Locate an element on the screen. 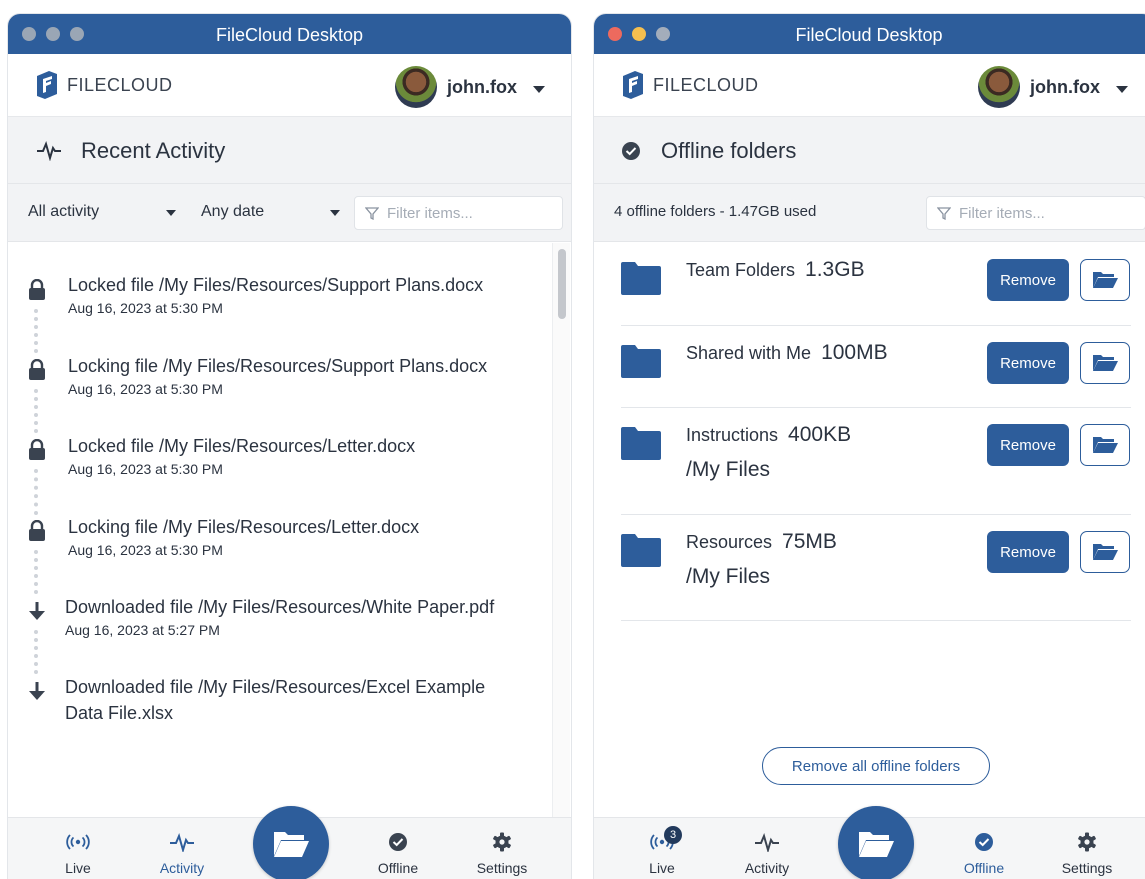 The image size is (1145, 879). notification-badge: 3 is located at coordinates (673, 835).